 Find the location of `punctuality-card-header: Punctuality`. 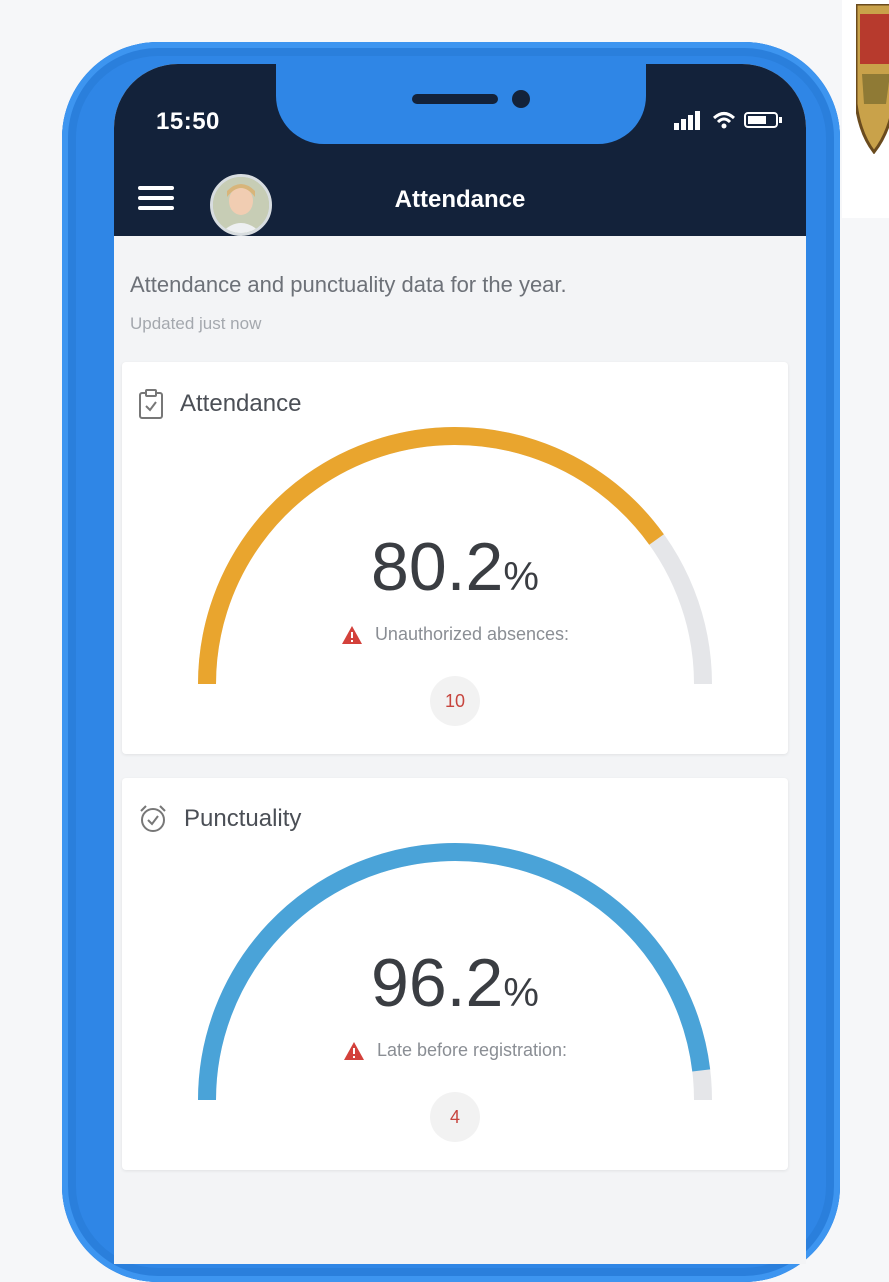

punctuality-card-header: Punctuality is located at coordinates (219, 819).